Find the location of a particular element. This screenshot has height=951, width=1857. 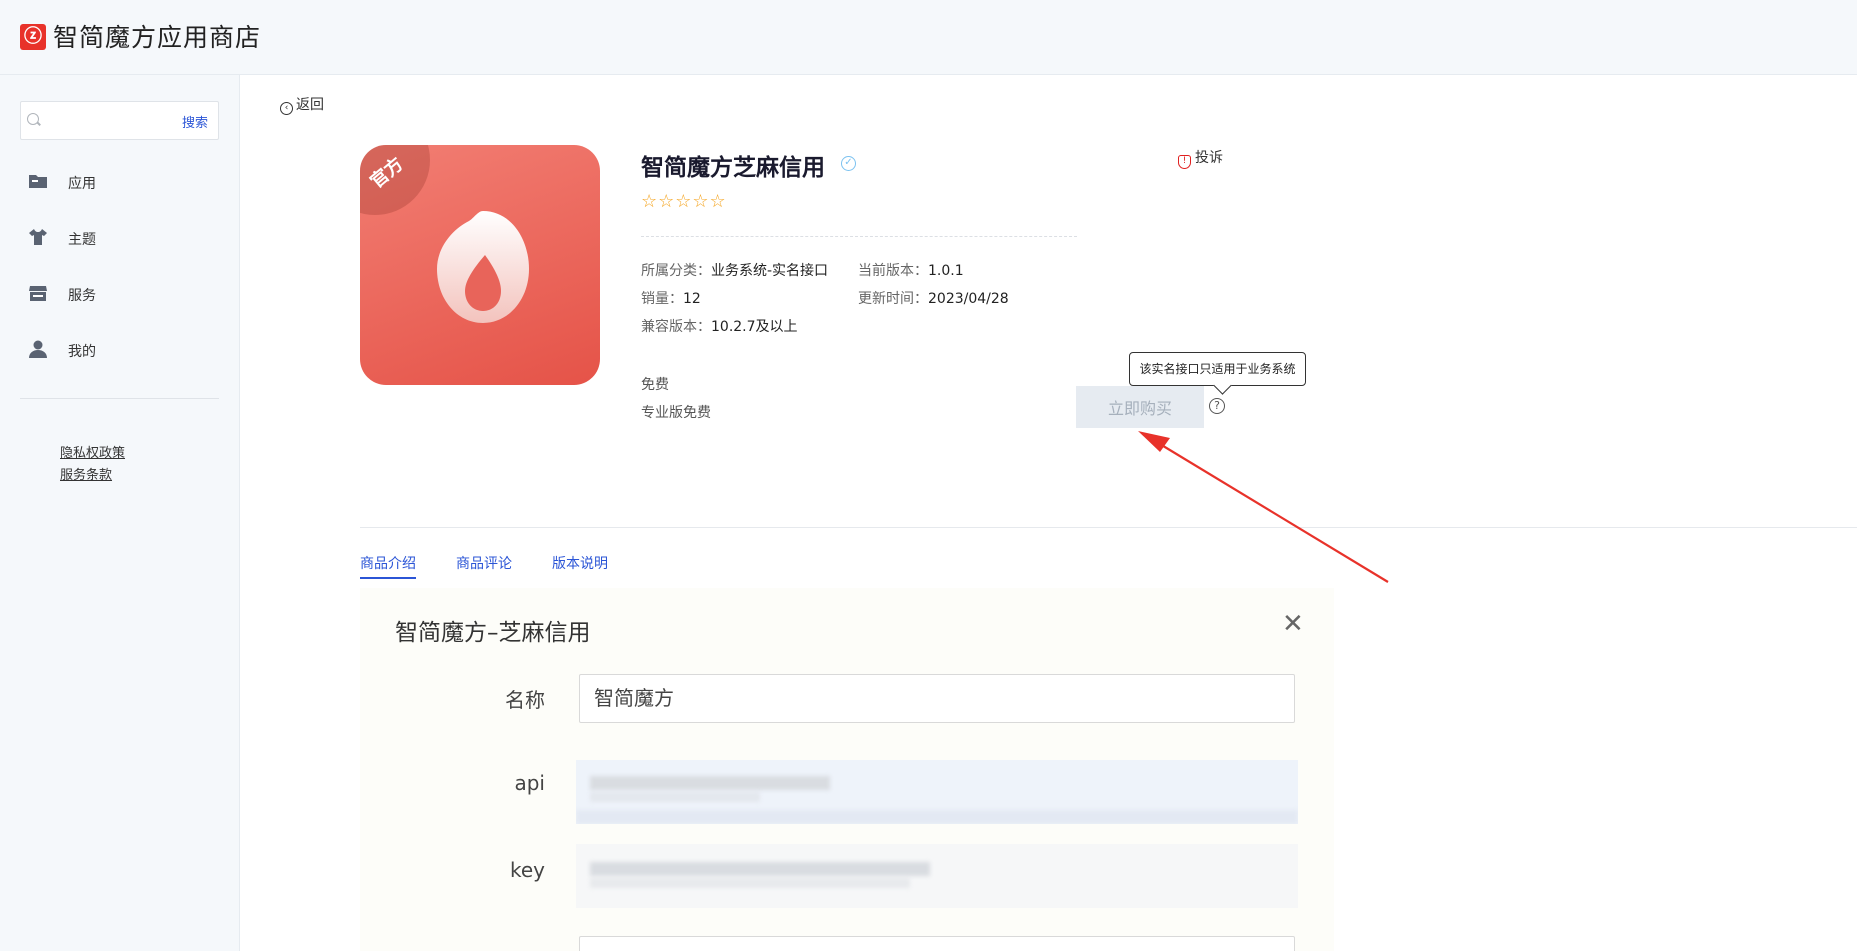

terms-of-service-link: 服务条款 is located at coordinates (86, 473).